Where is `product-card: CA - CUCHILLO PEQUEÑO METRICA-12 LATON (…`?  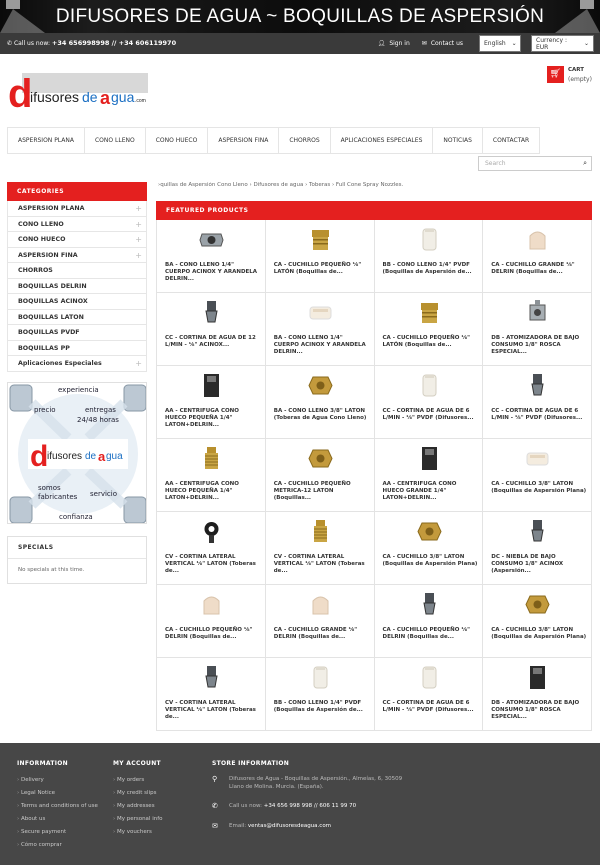
product-card: CA - CUCHILLO PEQUEÑO METRICA-12 LATON (… is located at coordinates (320, 475).